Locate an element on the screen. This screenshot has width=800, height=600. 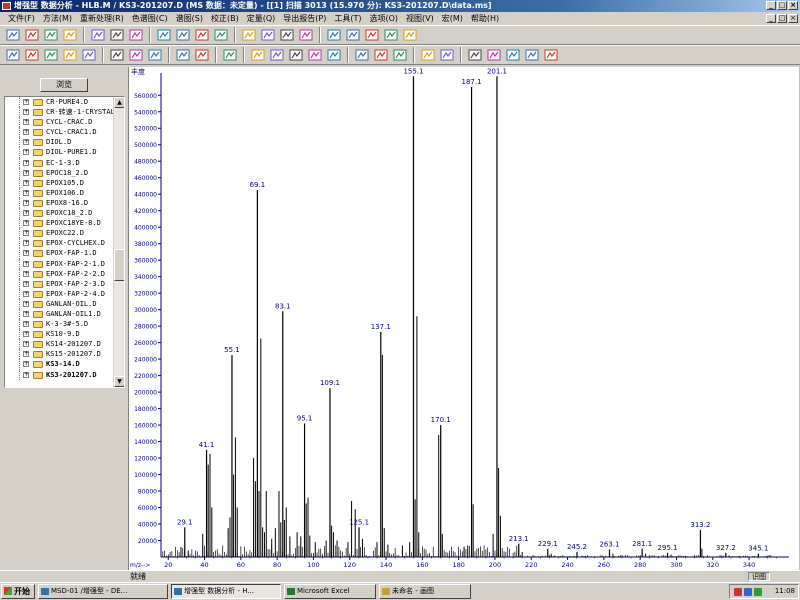
load-file-button is located at coordinates (51, 35).